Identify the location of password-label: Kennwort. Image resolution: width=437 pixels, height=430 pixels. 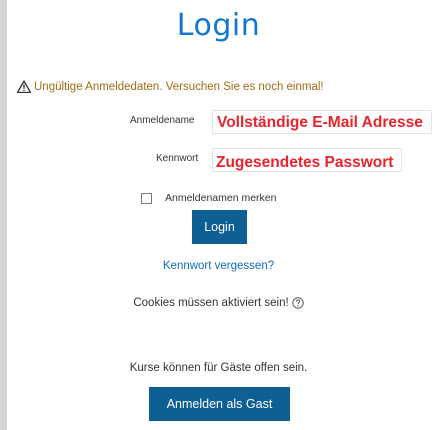
(177, 158).